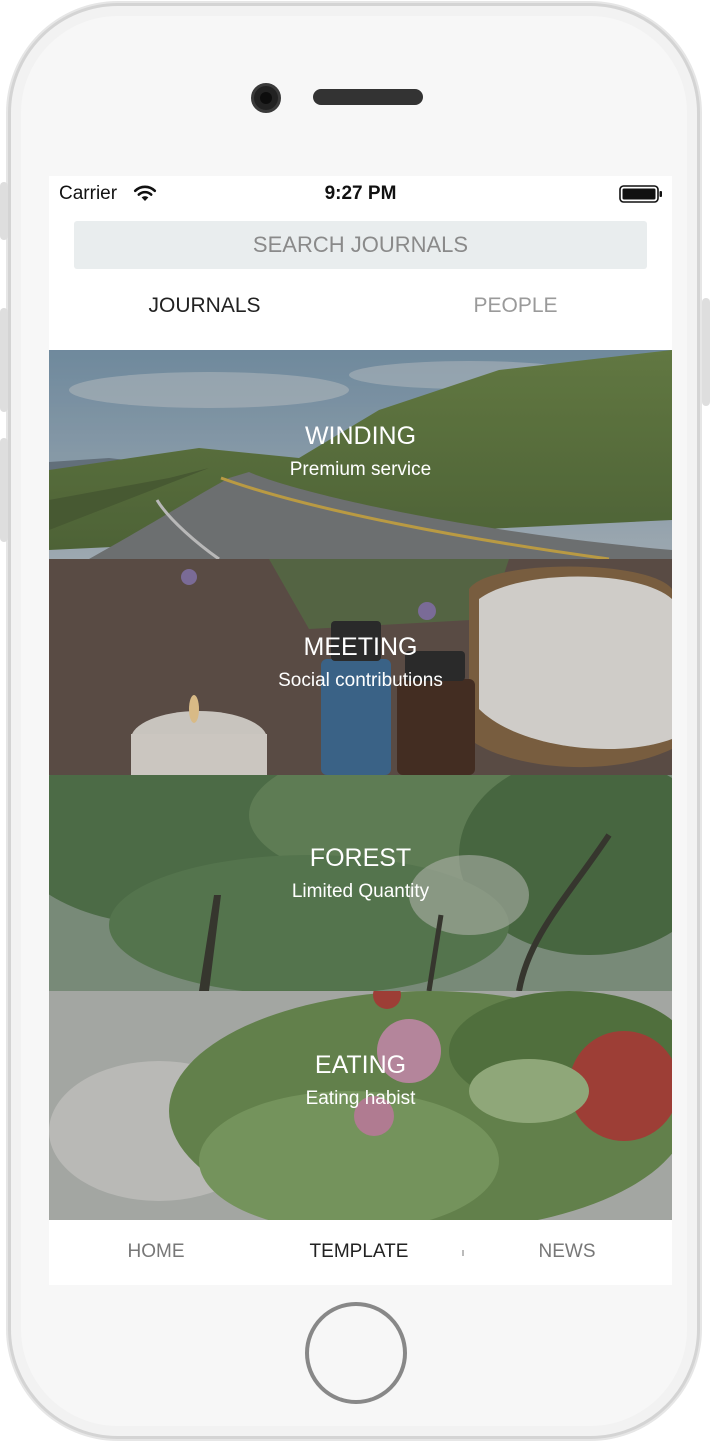 The width and height of the screenshot is (710, 1444). I want to click on home-button, so click(356, 1353).